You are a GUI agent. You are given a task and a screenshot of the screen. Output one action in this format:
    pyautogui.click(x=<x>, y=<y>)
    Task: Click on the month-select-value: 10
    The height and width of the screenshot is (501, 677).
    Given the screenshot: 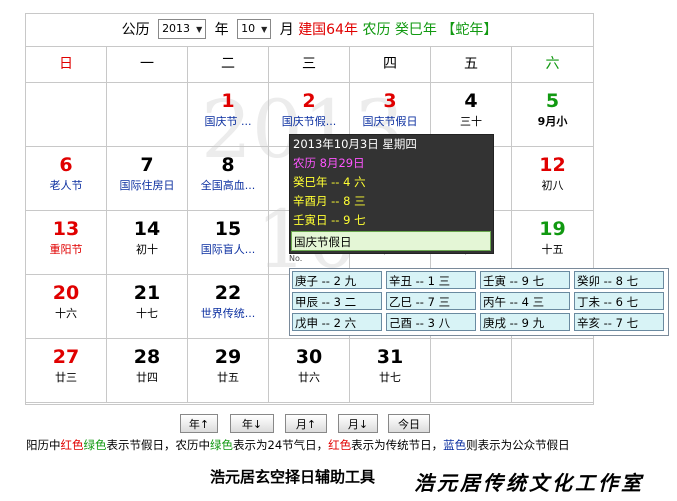 What is the action you would take?
    pyautogui.click(x=248, y=28)
    